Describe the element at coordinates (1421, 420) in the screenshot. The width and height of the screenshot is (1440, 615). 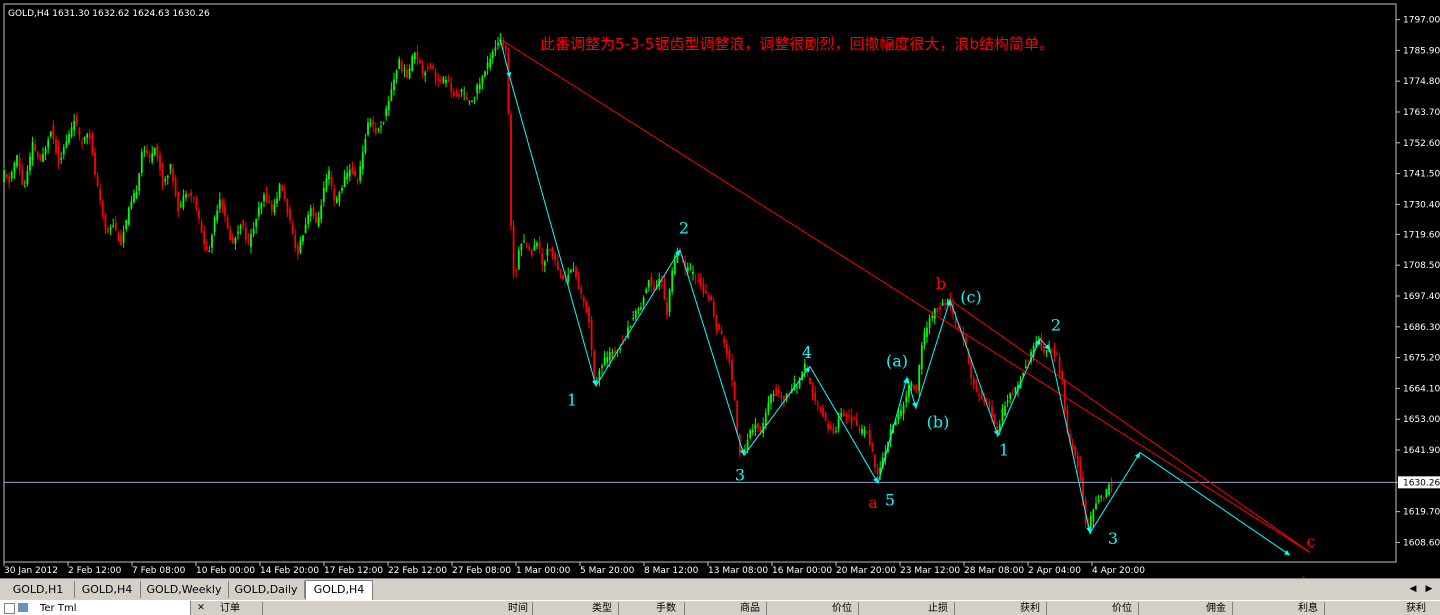
I see `y-tick-label: 1653.00` at that location.